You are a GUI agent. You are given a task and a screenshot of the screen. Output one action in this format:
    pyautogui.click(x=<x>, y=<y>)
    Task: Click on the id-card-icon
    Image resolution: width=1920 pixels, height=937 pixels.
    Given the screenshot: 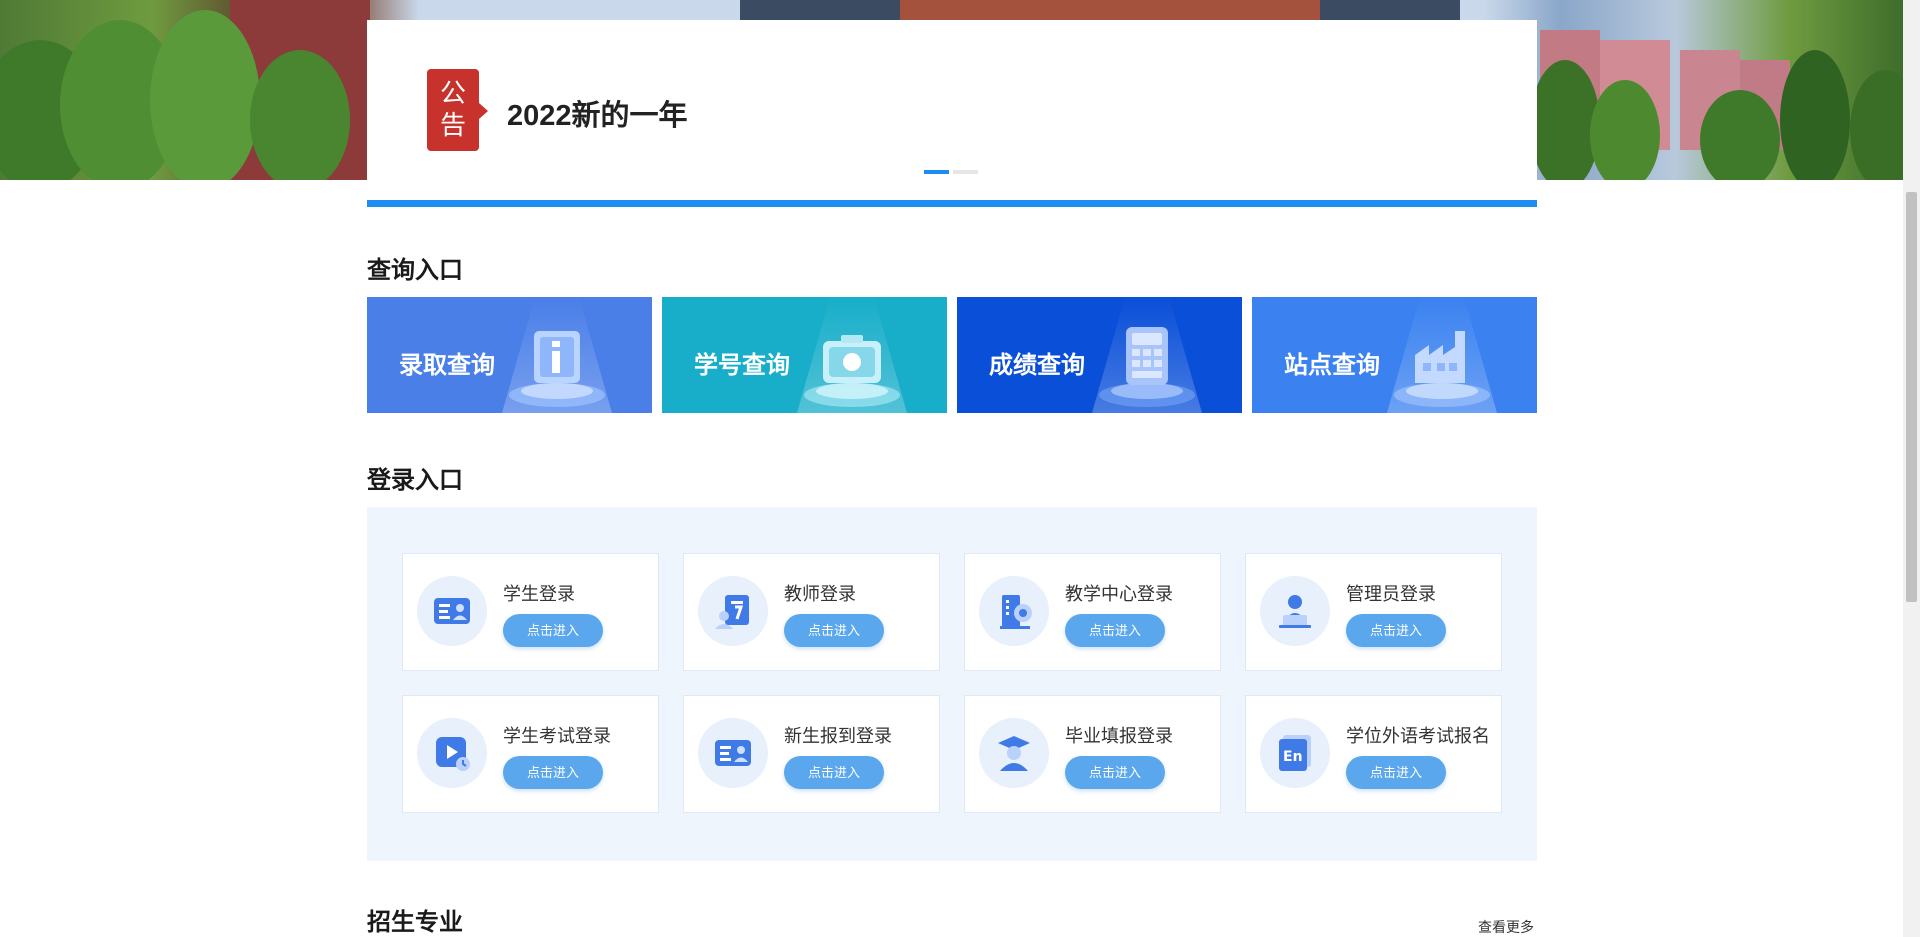 What is the action you would take?
    pyautogui.click(x=852, y=371)
    